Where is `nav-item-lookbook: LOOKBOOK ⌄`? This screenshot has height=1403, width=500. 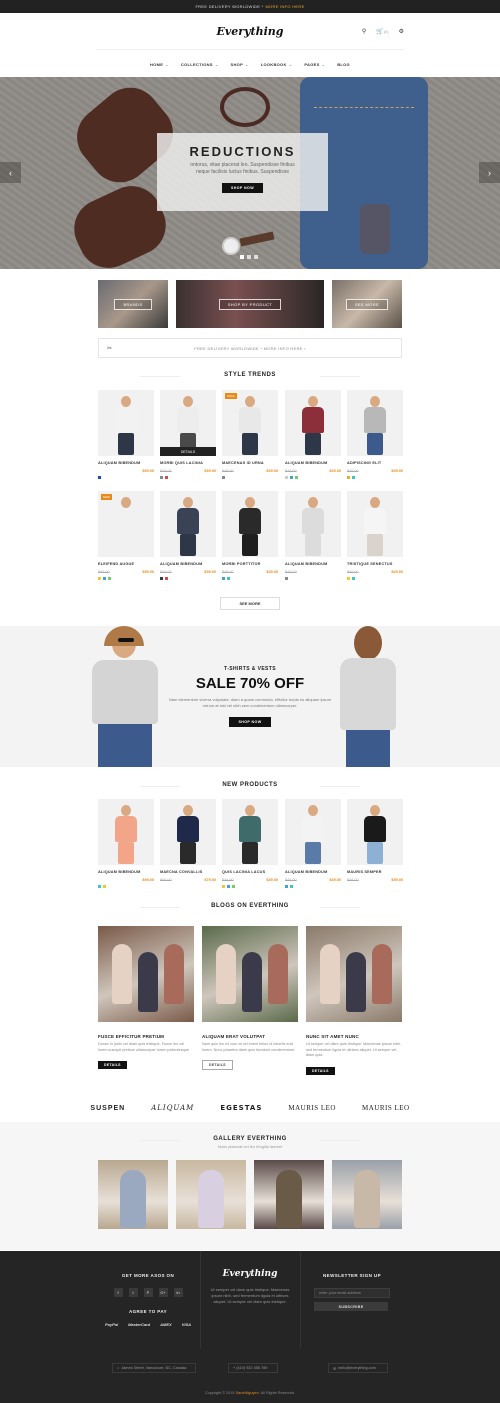
nav-item-lookbook: LOOKBOOK ⌄ is located at coordinates (277, 64).